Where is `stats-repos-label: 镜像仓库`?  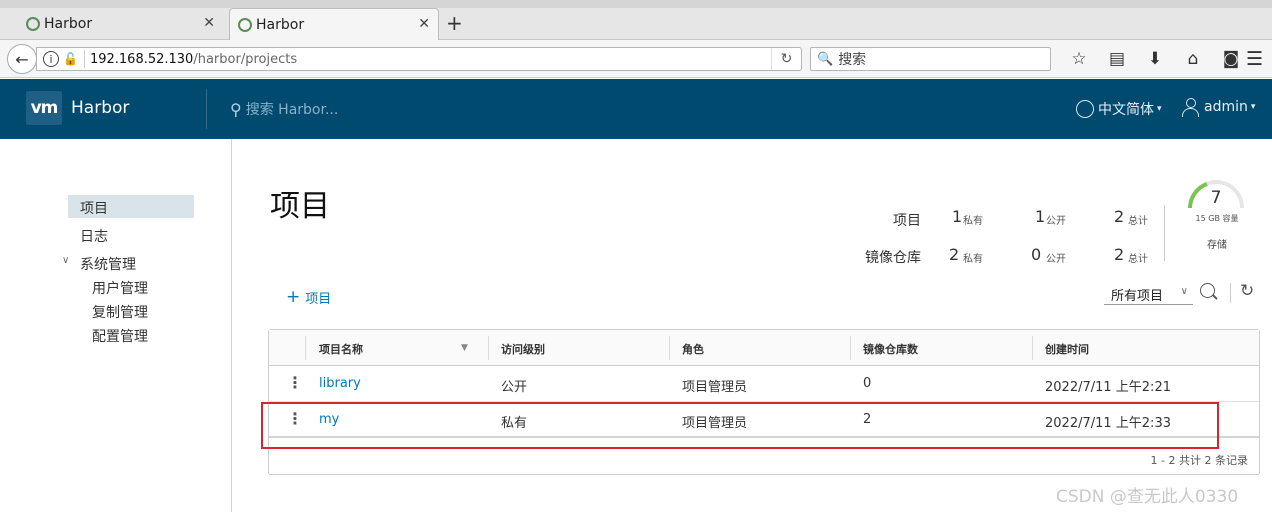
stats-repos-label: 镜像仓库 is located at coordinates (893, 258).